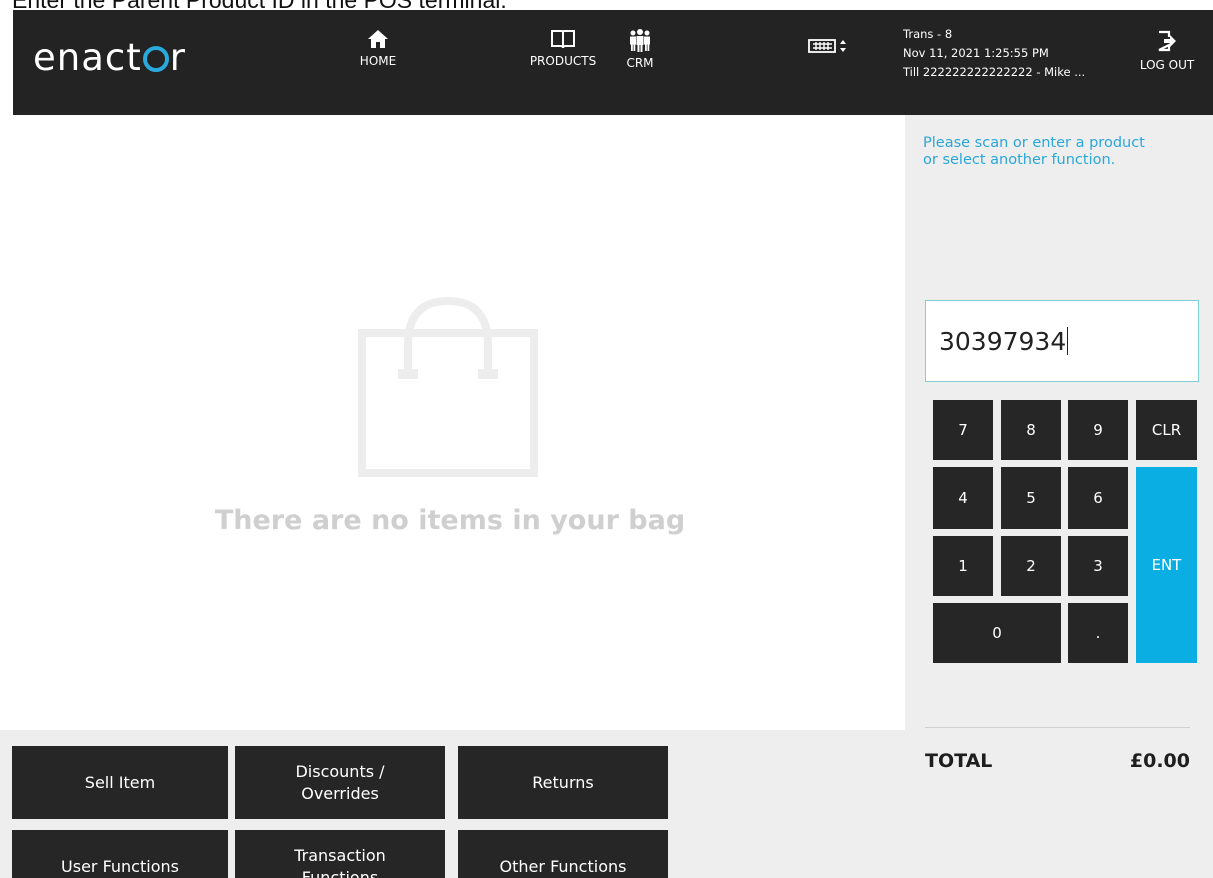 The height and width of the screenshot is (878, 1213). I want to click on nav-home-button: HOME, so click(378, 48).